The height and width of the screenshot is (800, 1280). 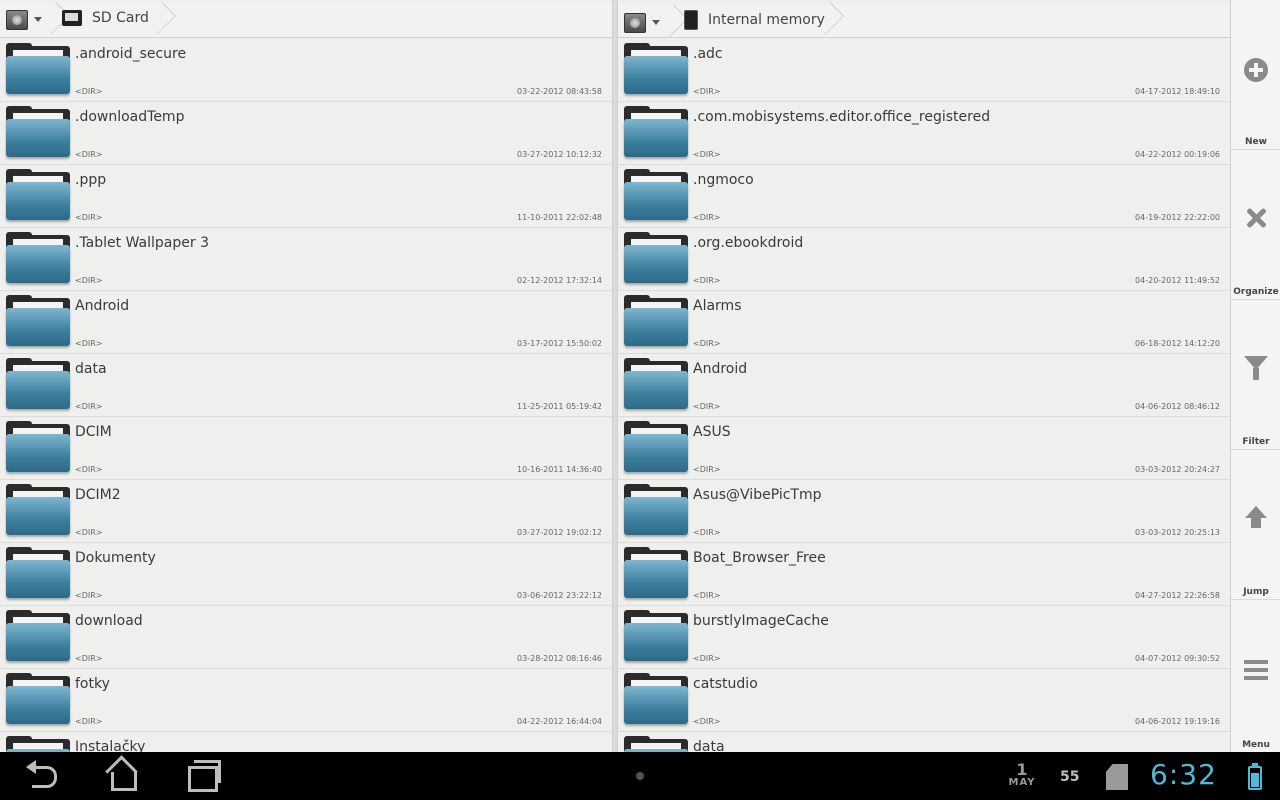 I want to click on file-row: .adc <DIR> 04-17-2012 18:49:10, so click(x=924, y=70).